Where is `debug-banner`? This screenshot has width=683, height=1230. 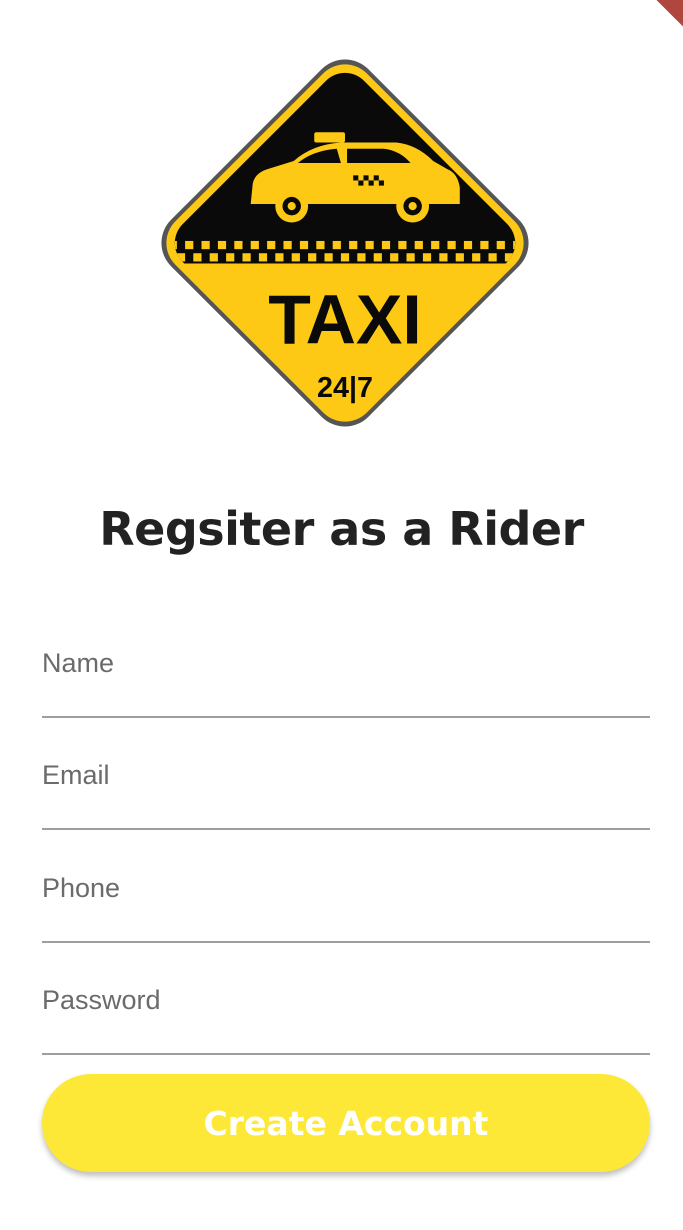
debug-banner is located at coordinates (663, 20).